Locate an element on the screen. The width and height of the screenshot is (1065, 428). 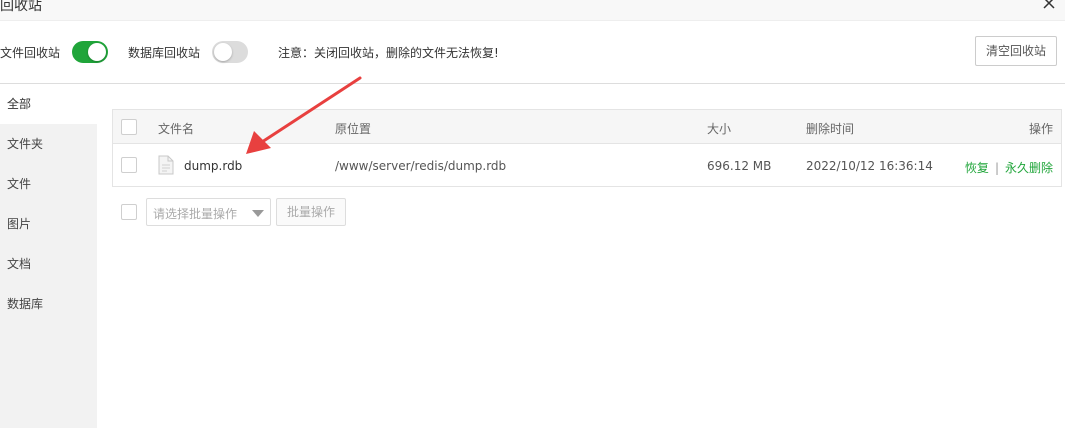
sidebar-item-all: 全部 is located at coordinates (48, 104).